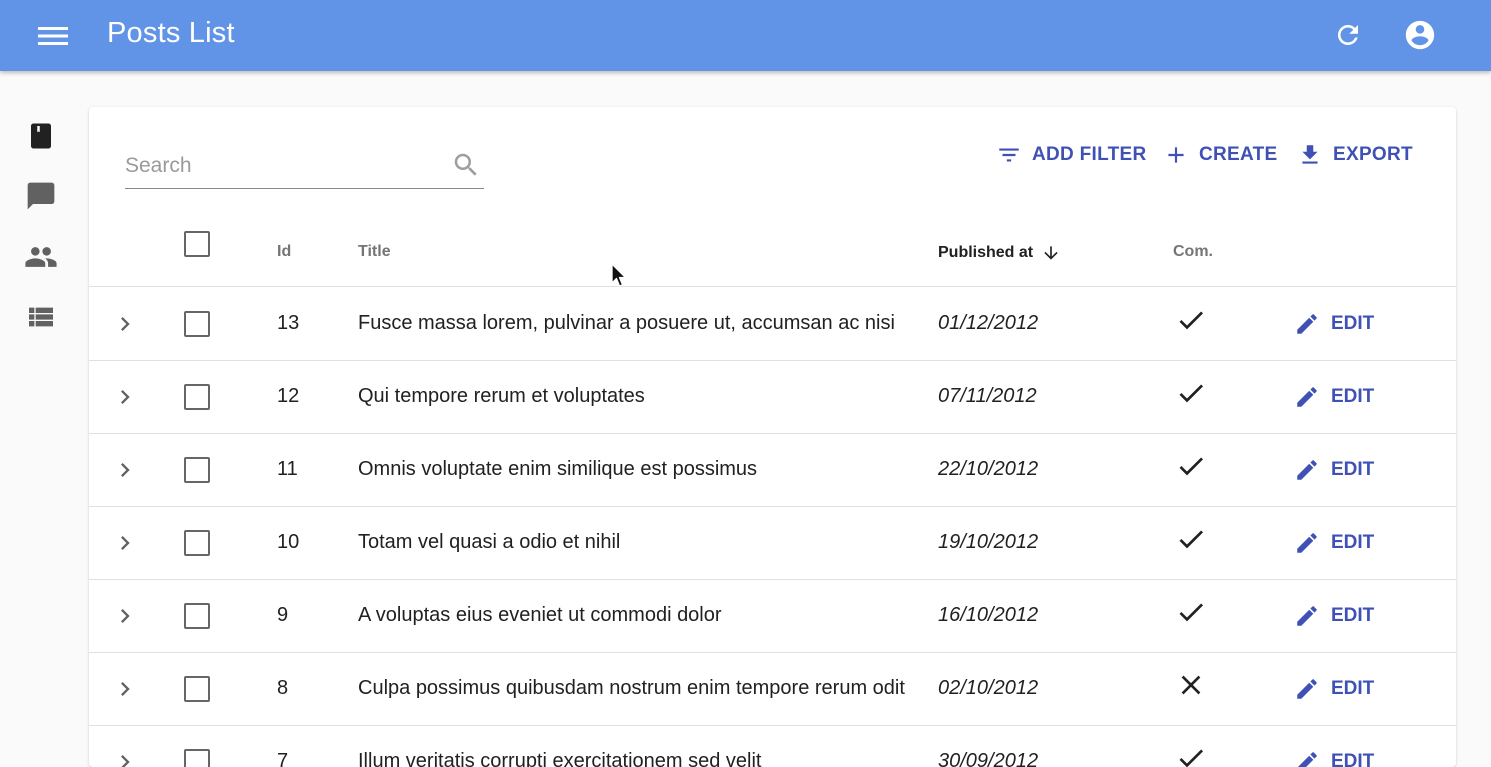 This screenshot has width=1491, height=767. Describe the element at coordinates (284, 252) in the screenshot. I see `column-header-id: Id` at that location.